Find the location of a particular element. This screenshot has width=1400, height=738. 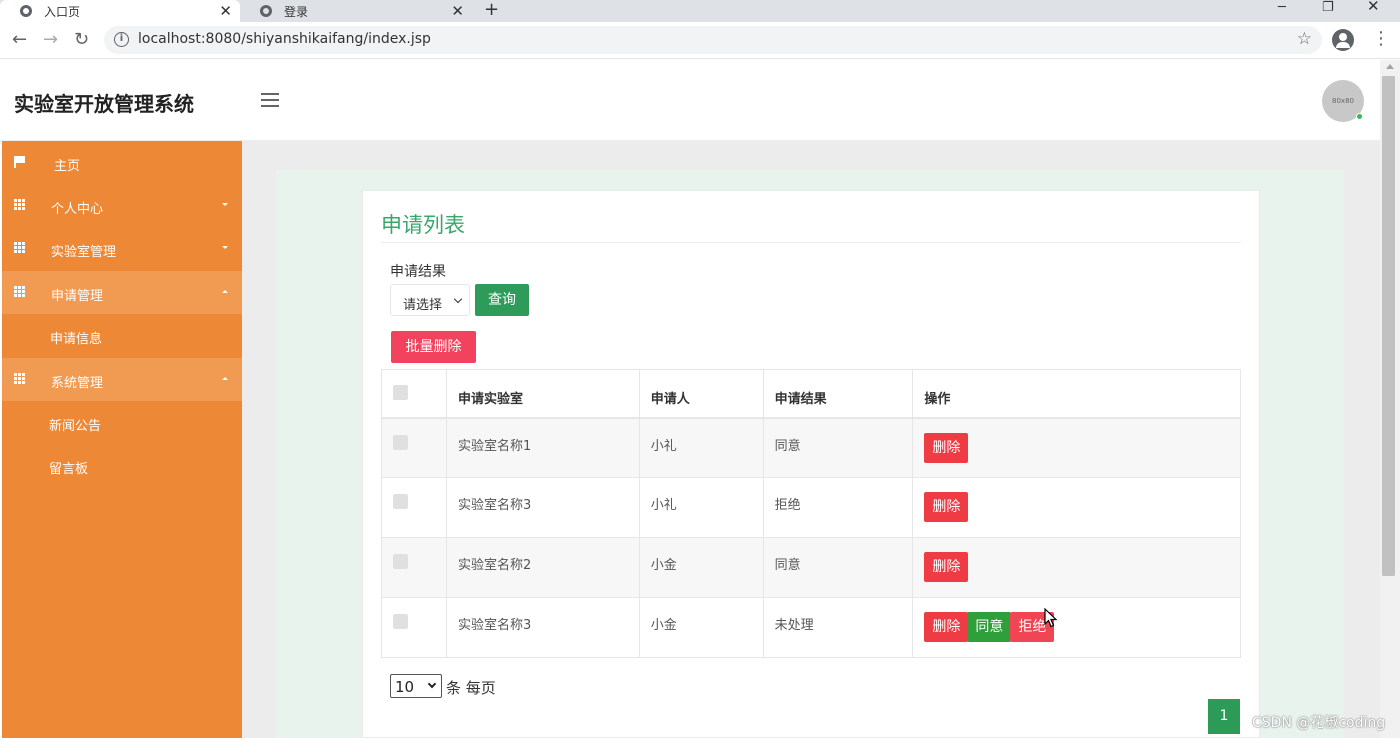

table-row: 实验室名称3 小礼 拒绝 删除 is located at coordinates (811, 507).